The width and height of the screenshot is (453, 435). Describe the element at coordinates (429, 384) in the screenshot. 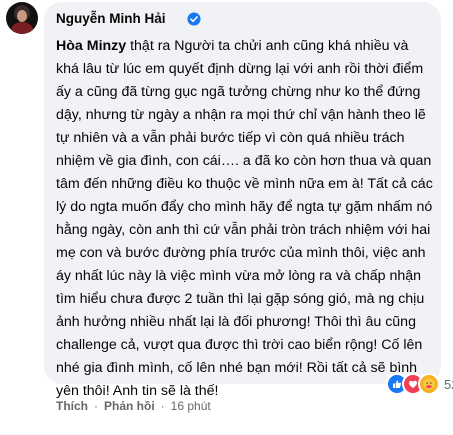

I see `care-icon` at that location.